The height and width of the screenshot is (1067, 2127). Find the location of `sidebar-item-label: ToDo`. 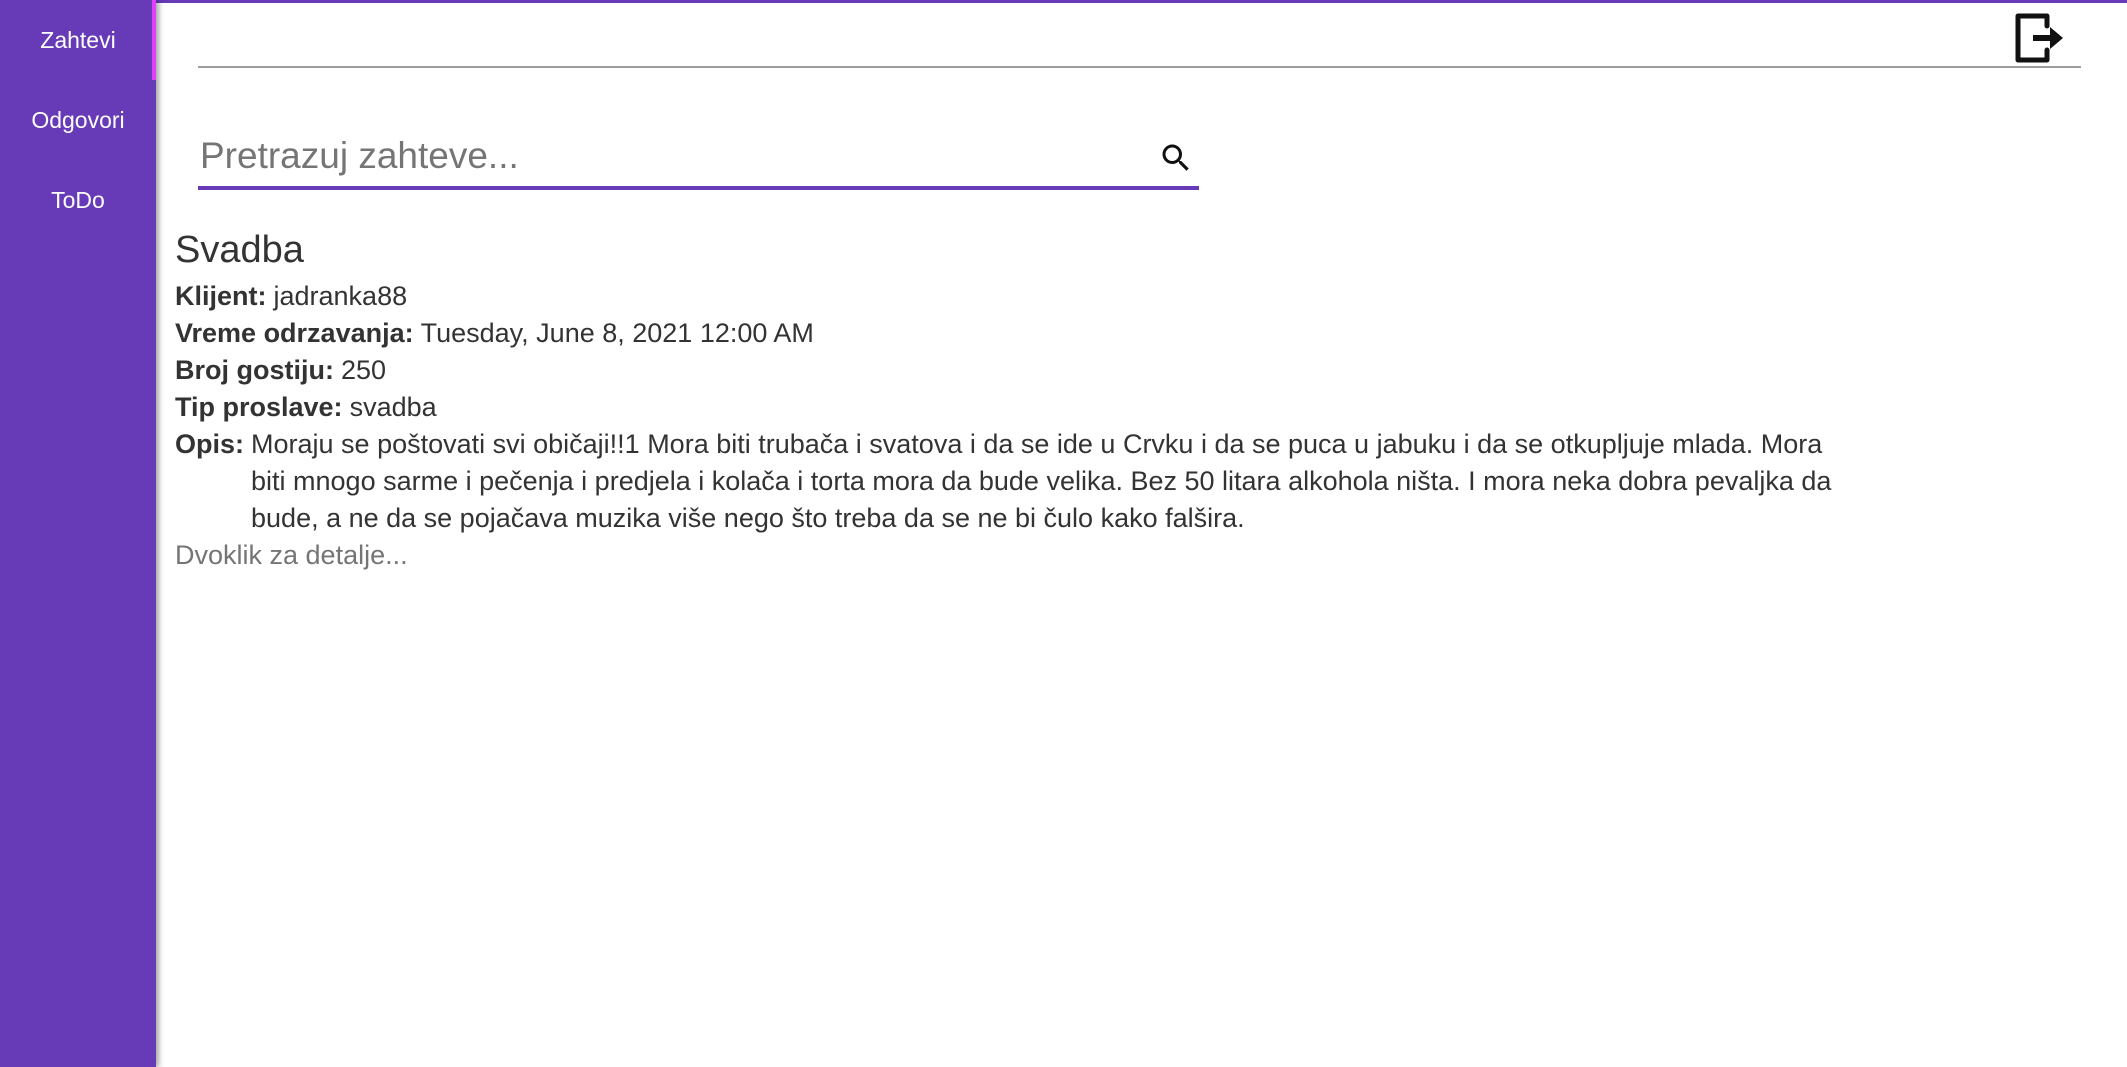

sidebar-item-label: ToDo is located at coordinates (78, 199).